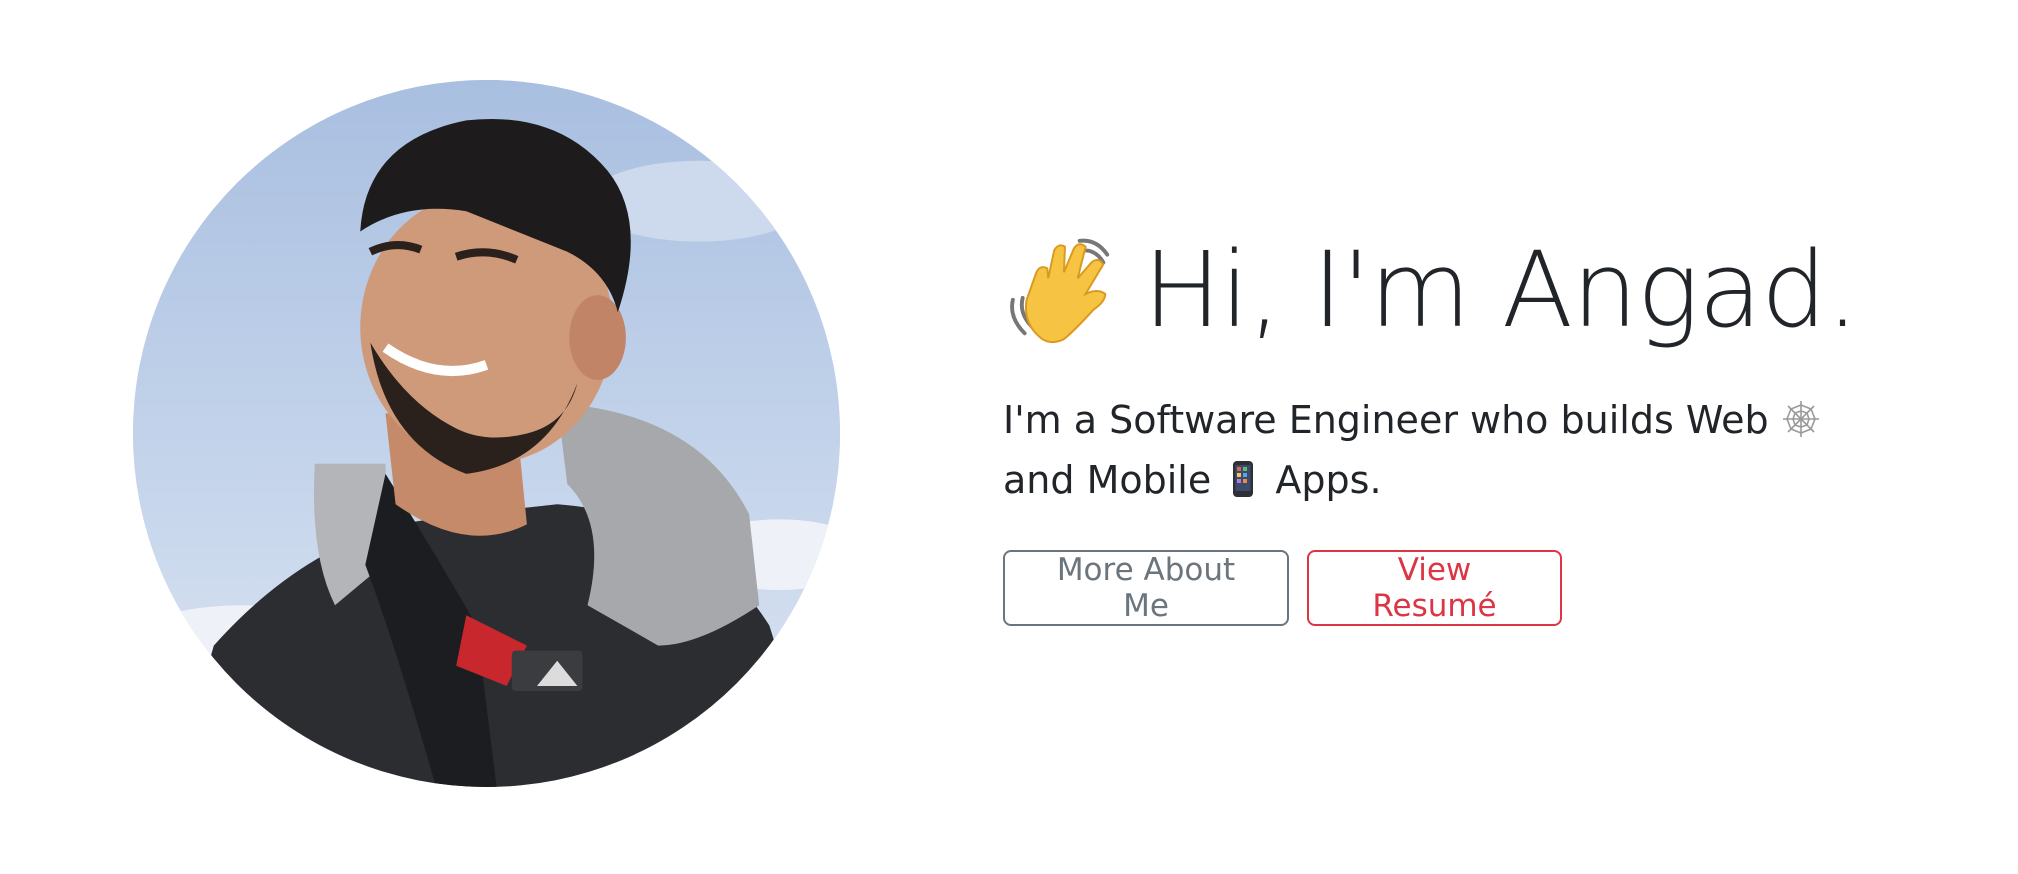 This screenshot has height=874, width=2018. I want to click on view-resume-button: View Resumé, so click(1434, 588).